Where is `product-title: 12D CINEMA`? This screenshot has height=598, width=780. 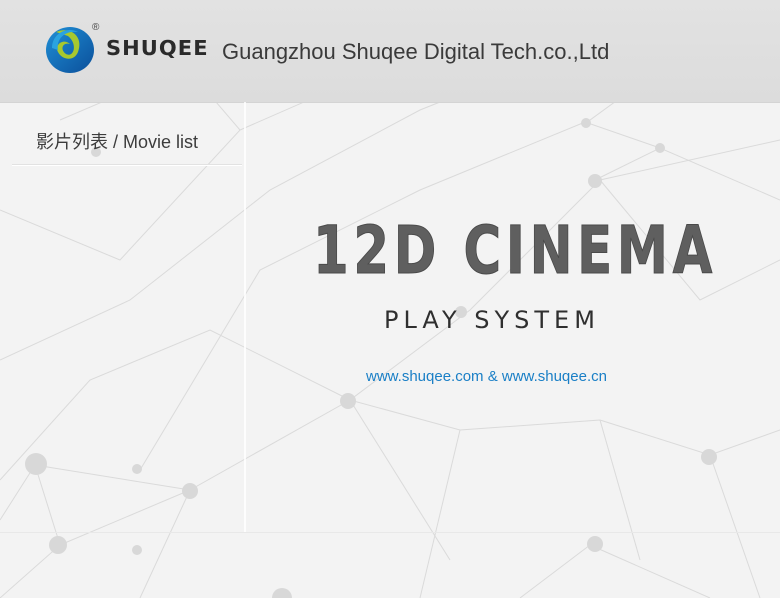 product-title: 12D CINEMA is located at coordinates (515, 250).